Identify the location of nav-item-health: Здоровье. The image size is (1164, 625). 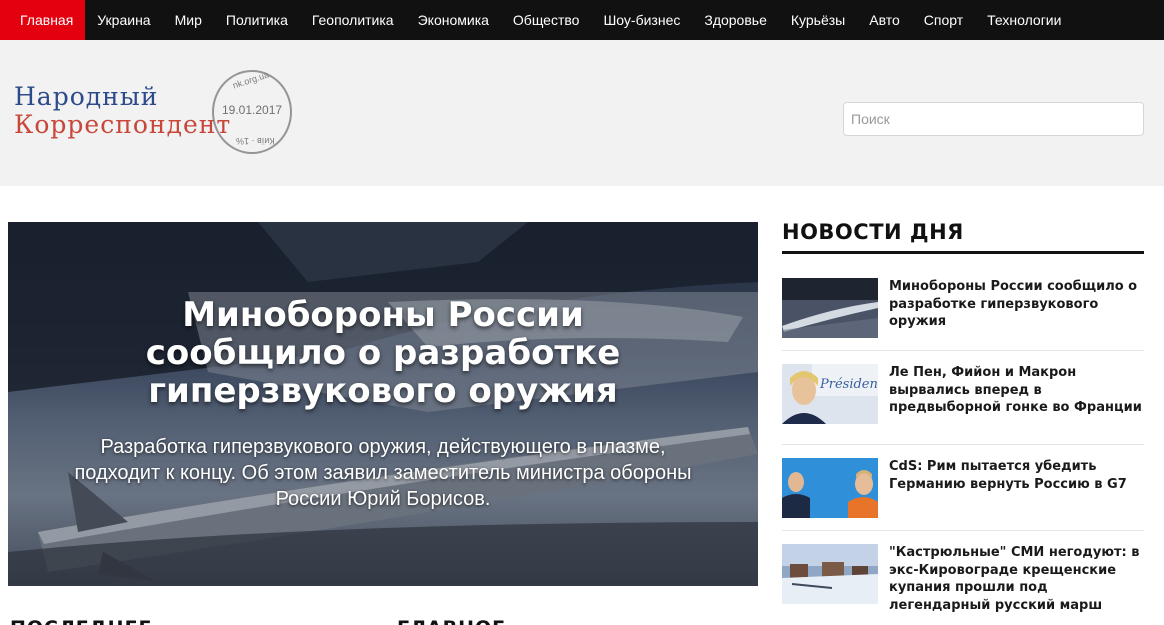
(735, 20).